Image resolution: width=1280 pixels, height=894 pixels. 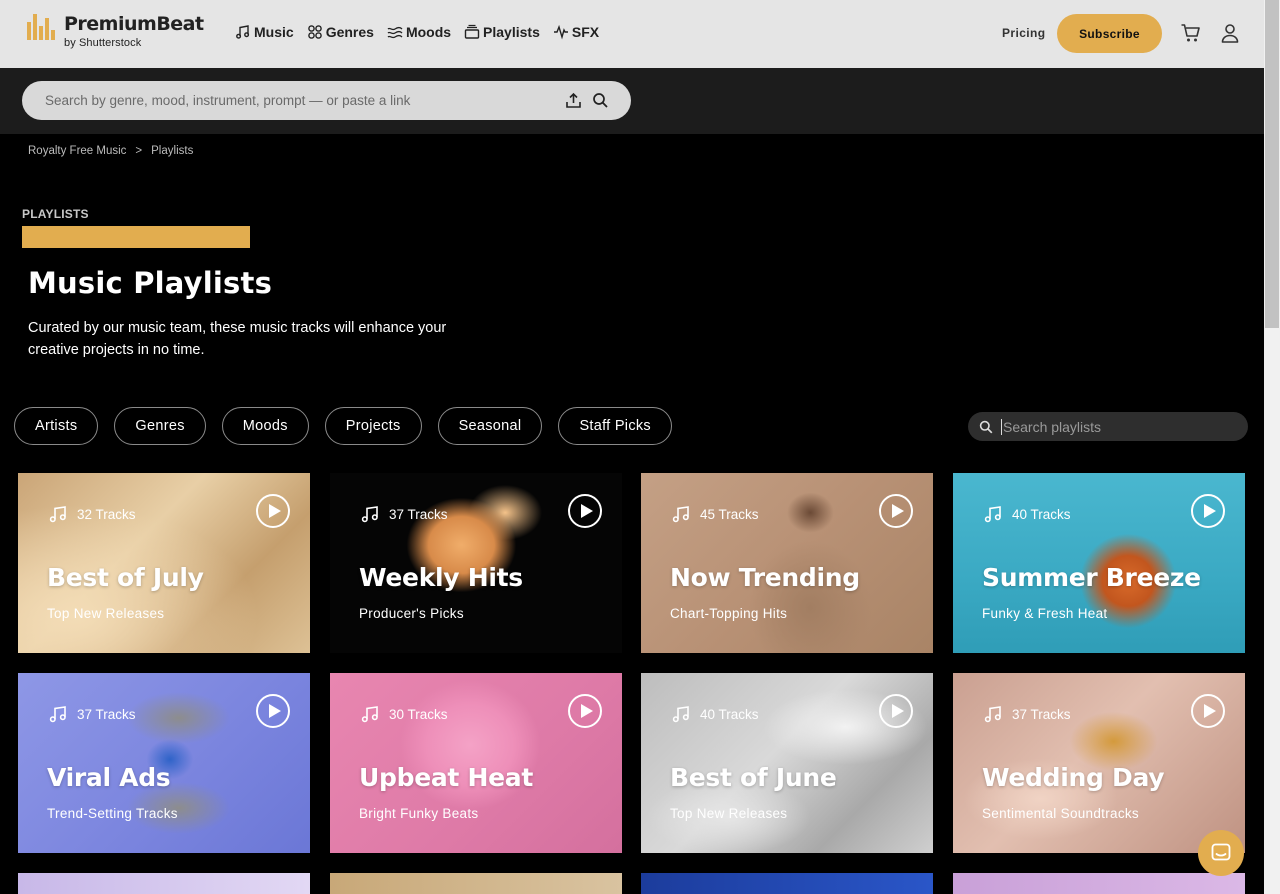 I want to click on main-search-input, so click(x=295, y=100).